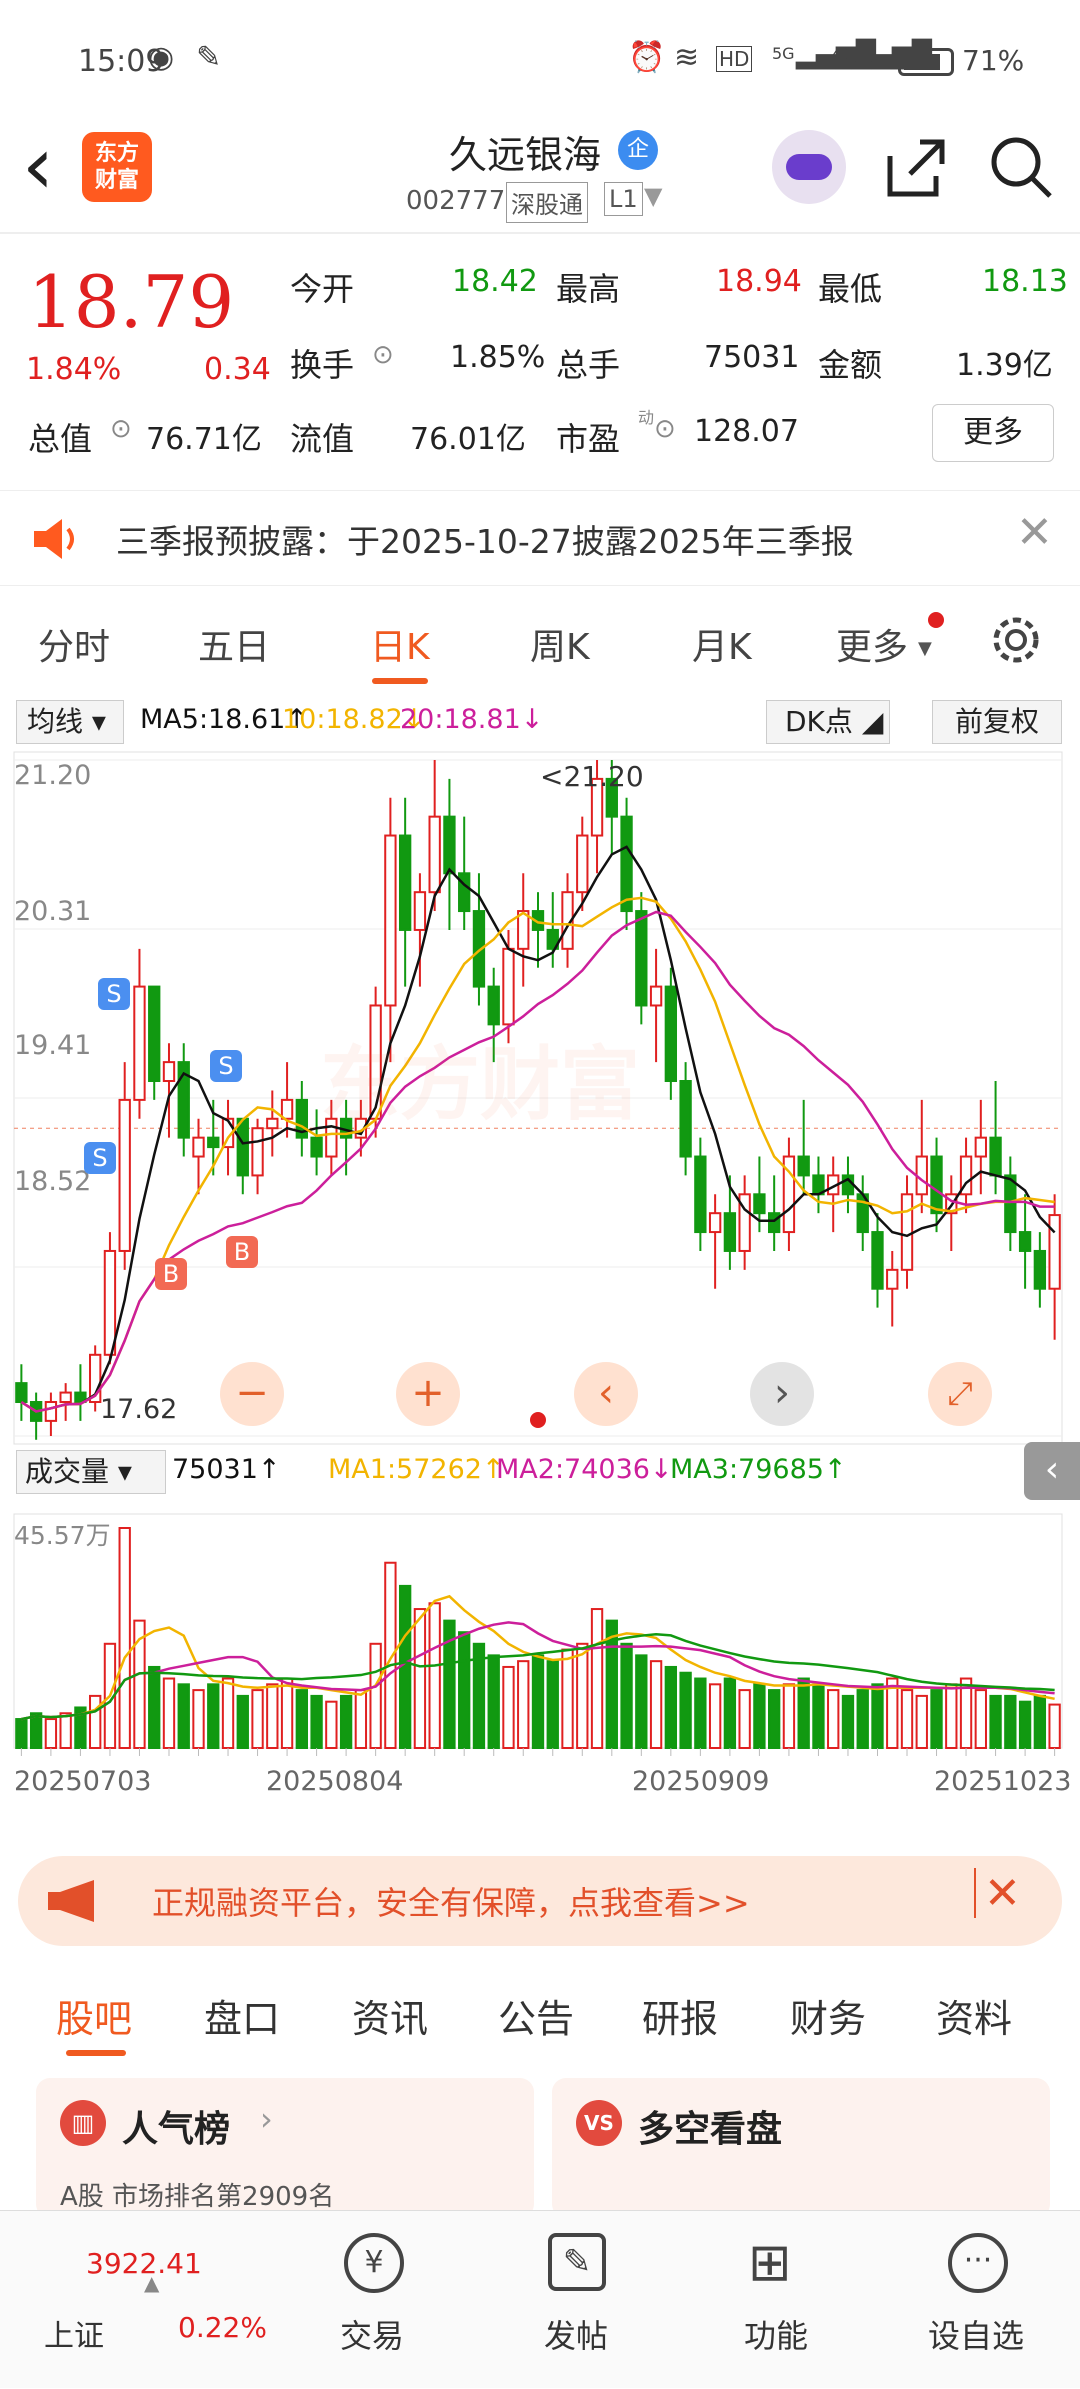 This screenshot has width=1080, height=2389. Describe the element at coordinates (588, 289) in the screenshot. I see `high-label: 最高` at that location.